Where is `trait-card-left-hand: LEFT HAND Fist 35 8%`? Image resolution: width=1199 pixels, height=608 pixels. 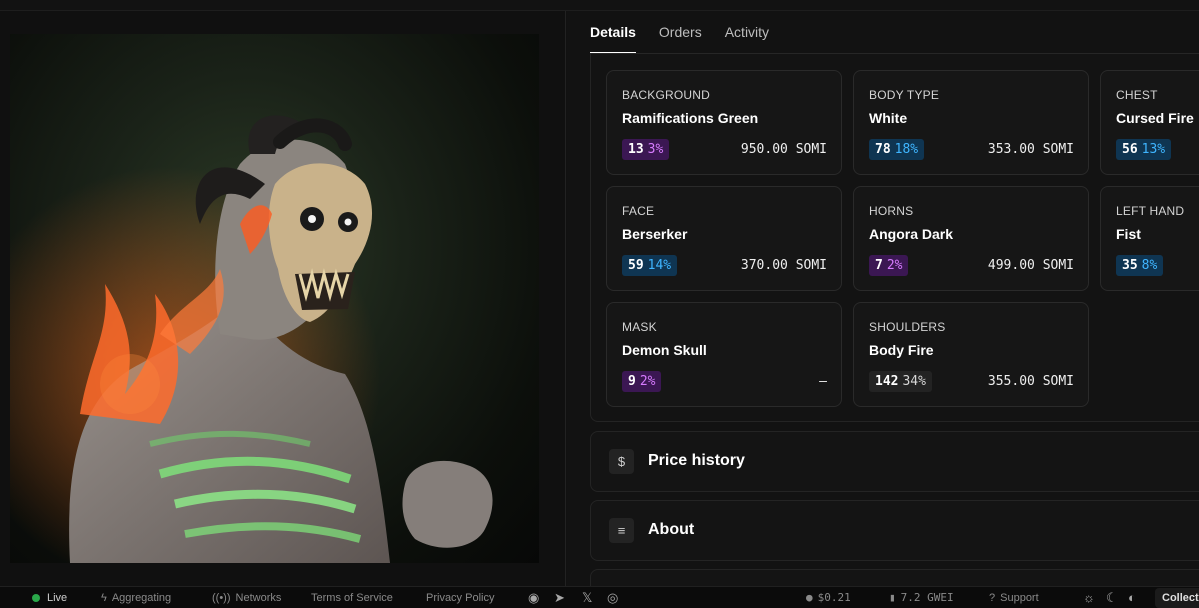 trait-card-left-hand: LEFT HAND Fist 35 8% is located at coordinates (1149, 238).